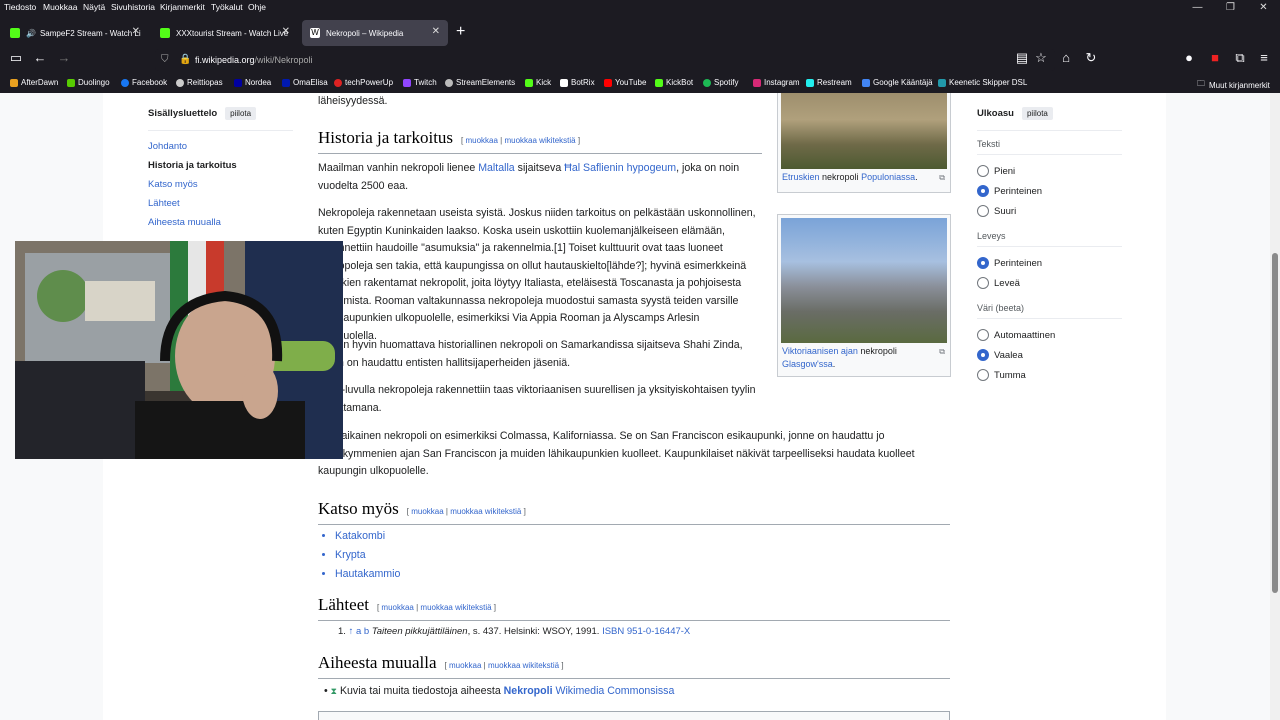 This screenshot has height=720, width=1280. What do you see at coordinates (1022, 58) in the screenshot?
I see `reader-view-icon: ▤` at bounding box center [1022, 58].